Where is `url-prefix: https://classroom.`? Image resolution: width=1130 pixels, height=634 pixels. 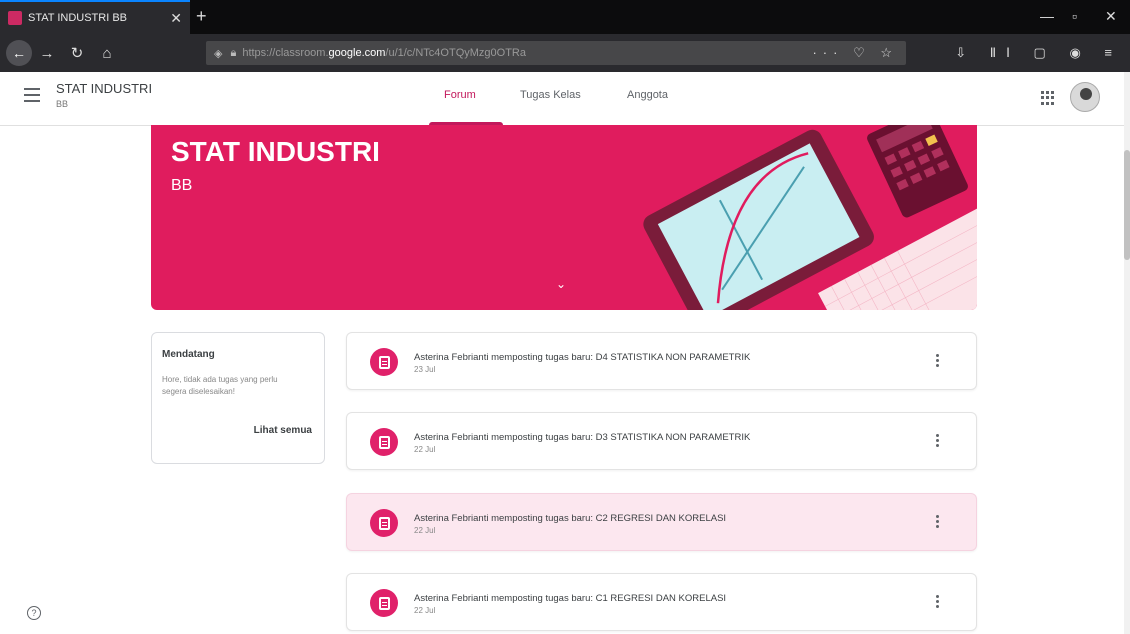 url-prefix: https://classroom. is located at coordinates (285, 53).